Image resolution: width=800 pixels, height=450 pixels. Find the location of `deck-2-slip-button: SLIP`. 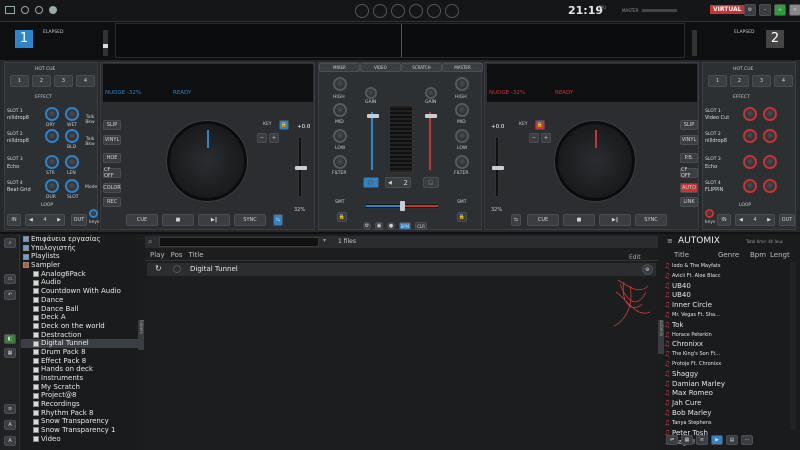

deck-2-slip-button: SLIP is located at coordinates (689, 125).